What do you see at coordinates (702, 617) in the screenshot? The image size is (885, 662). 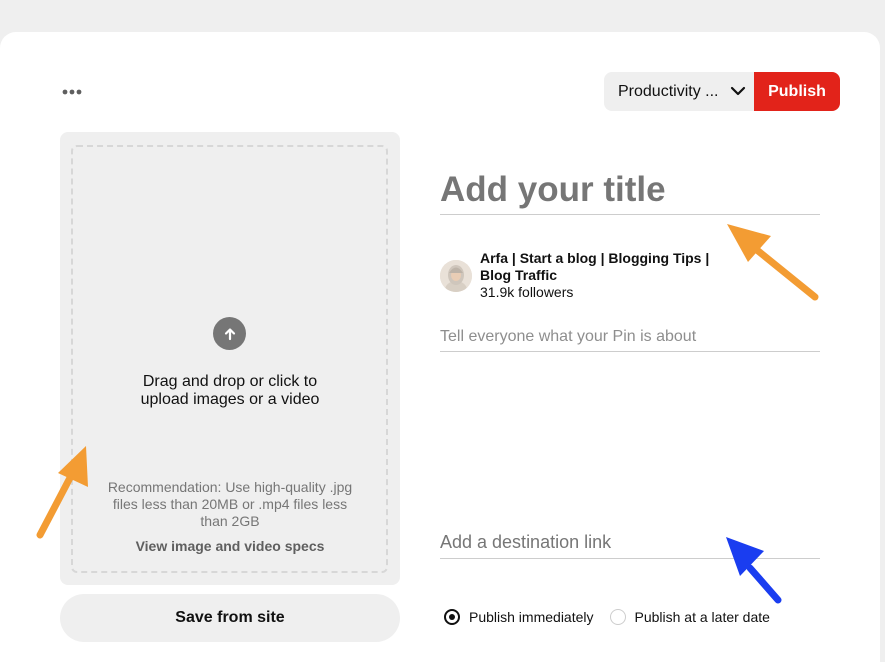 I see `publish-later-label: Publish at a later date` at bounding box center [702, 617].